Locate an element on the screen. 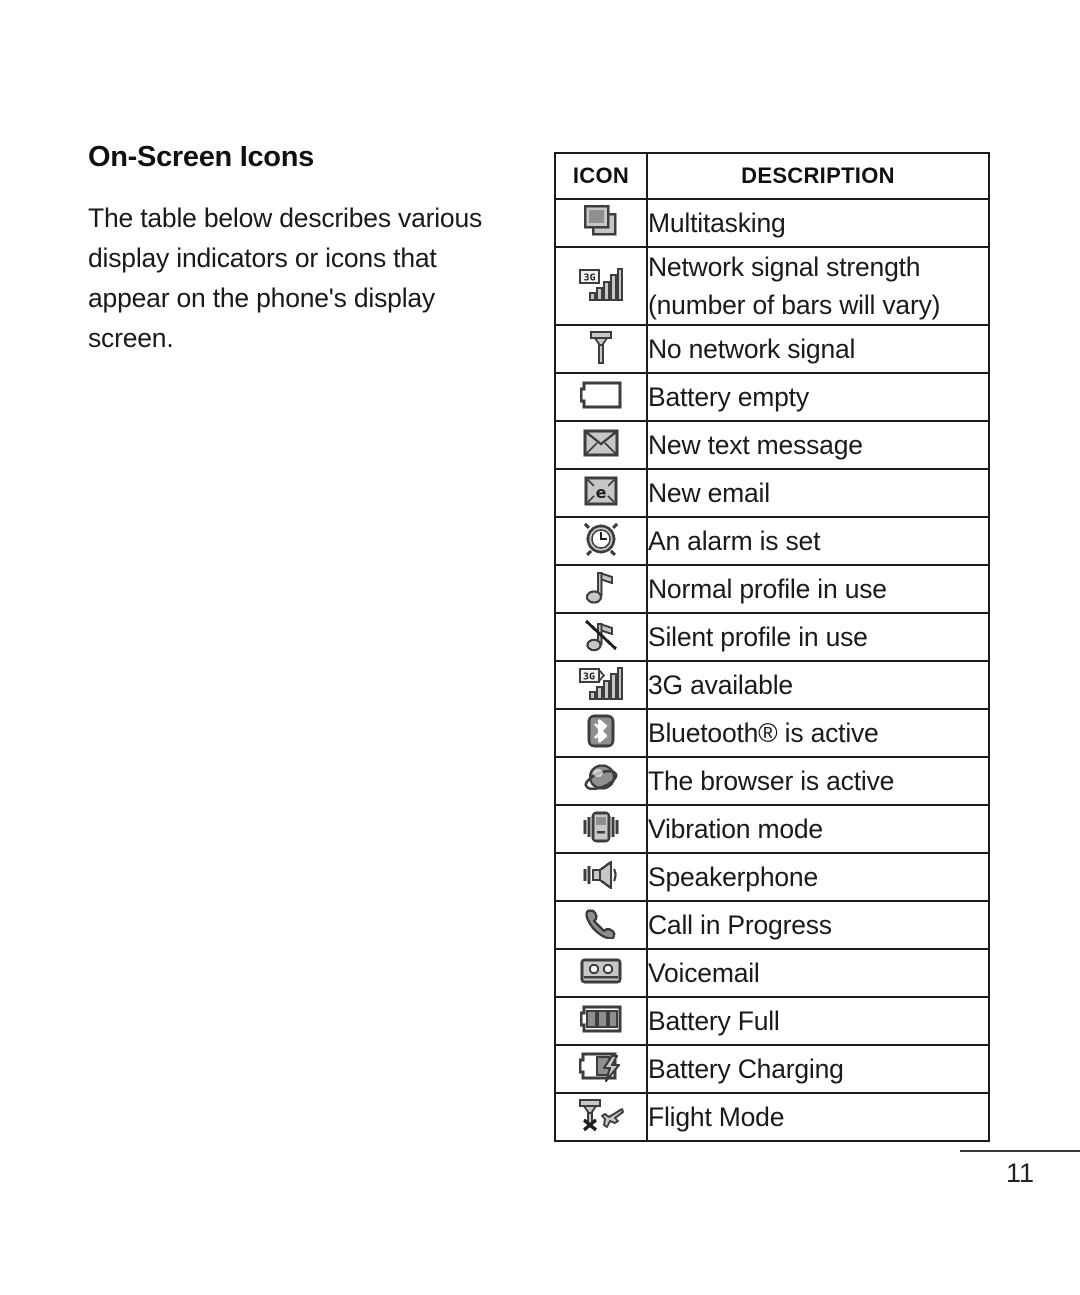  description-cell: Battery Full is located at coordinates (818, 1021).